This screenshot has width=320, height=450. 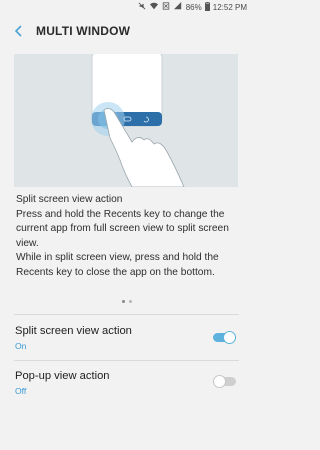 What do you see at coordinates (123, 301) in the screenshot?
I see `page-dot-active` at bounding box center [123, 301].